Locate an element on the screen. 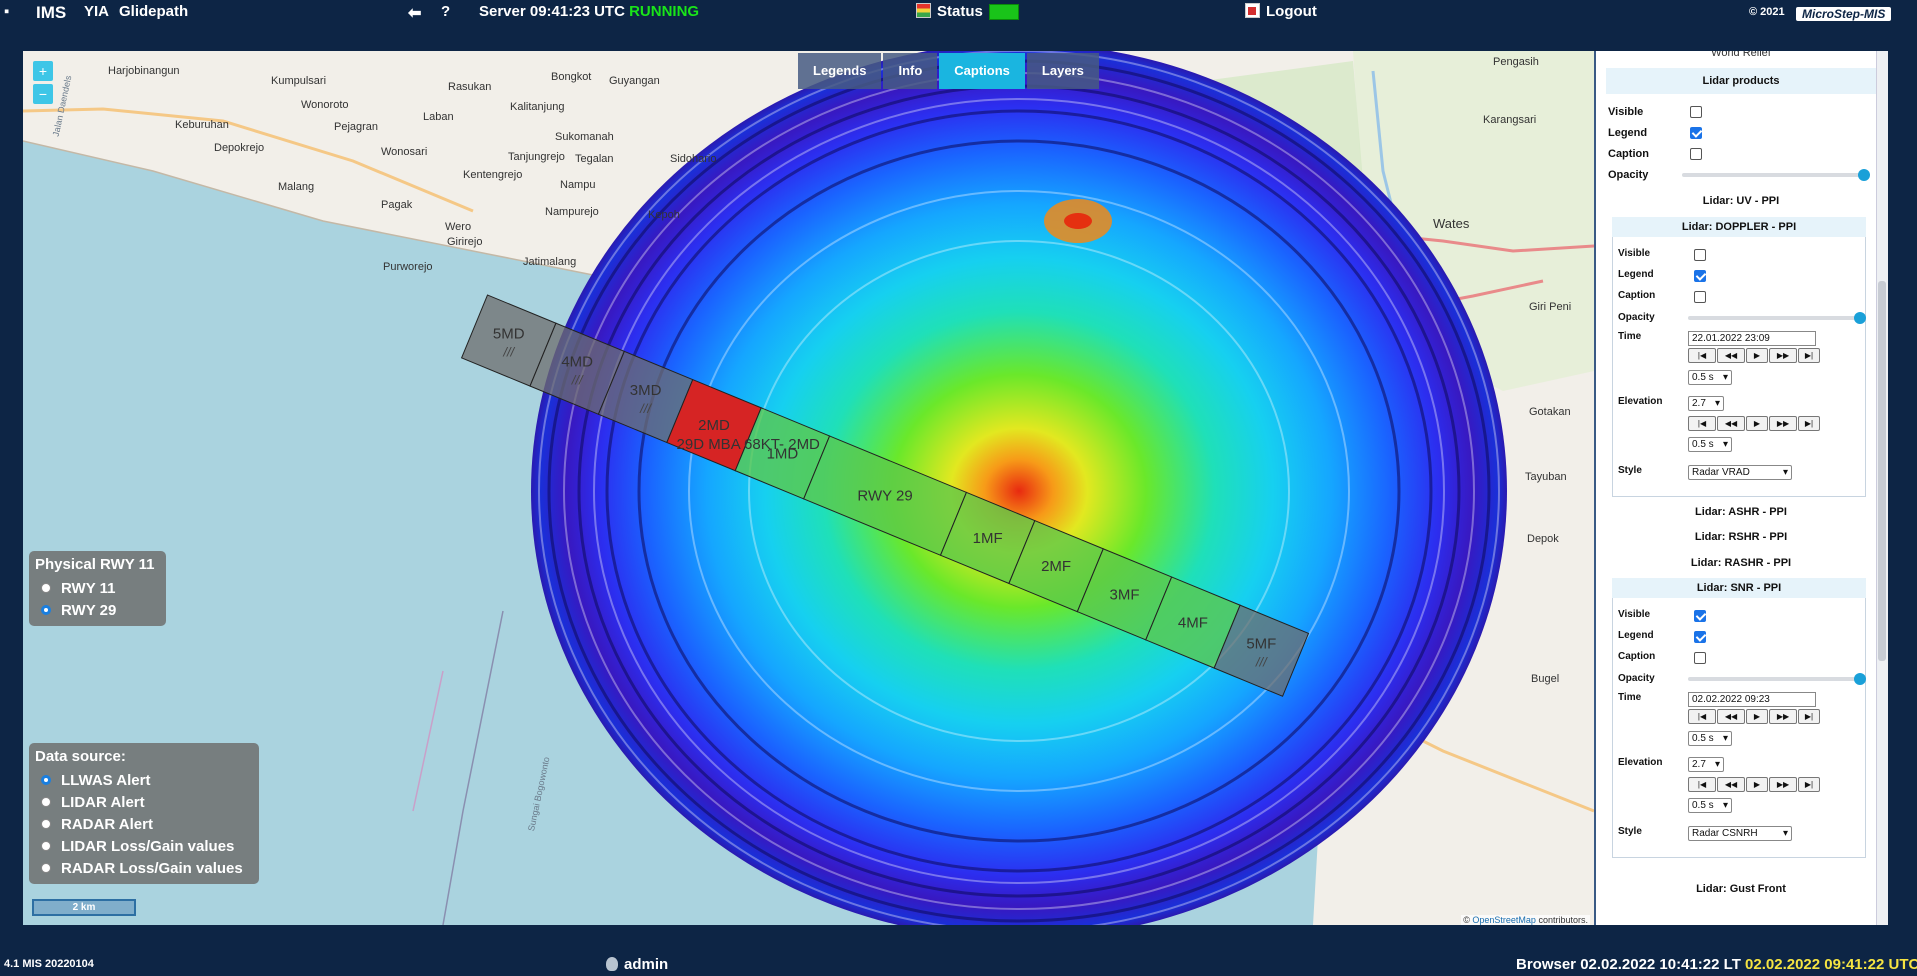 The height and width of the screenshot is (976, 1917). radio-rwy-29: RWY 29 is located at coordinates (97, 610).